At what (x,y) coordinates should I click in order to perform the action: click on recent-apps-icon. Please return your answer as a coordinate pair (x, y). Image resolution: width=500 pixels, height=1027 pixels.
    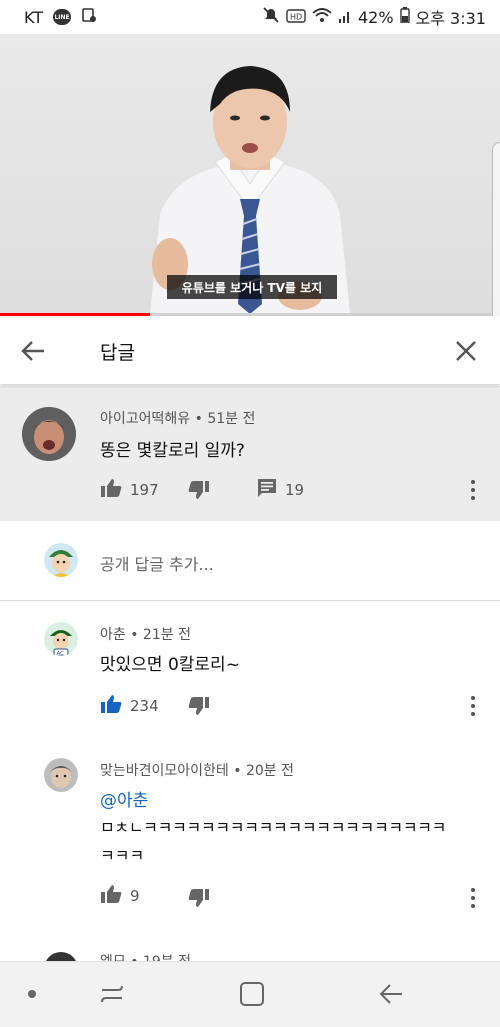
    Looking at the image, I should click on (112, 996).